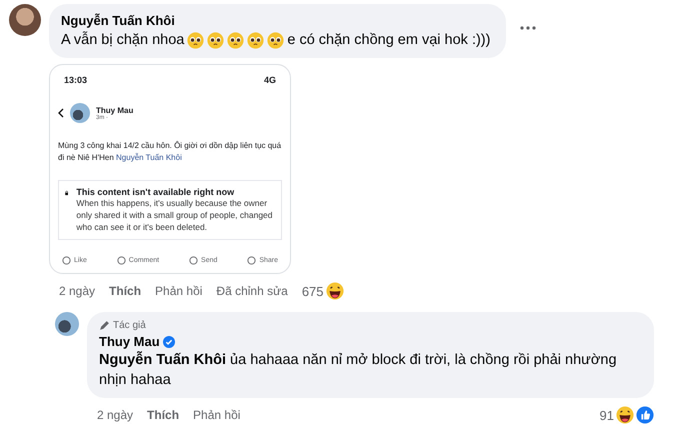  Describe the element at coordinates (149, 157) in the screenshot. I see `mention-link: Nguyễn Tuấn Khôi` at that location.